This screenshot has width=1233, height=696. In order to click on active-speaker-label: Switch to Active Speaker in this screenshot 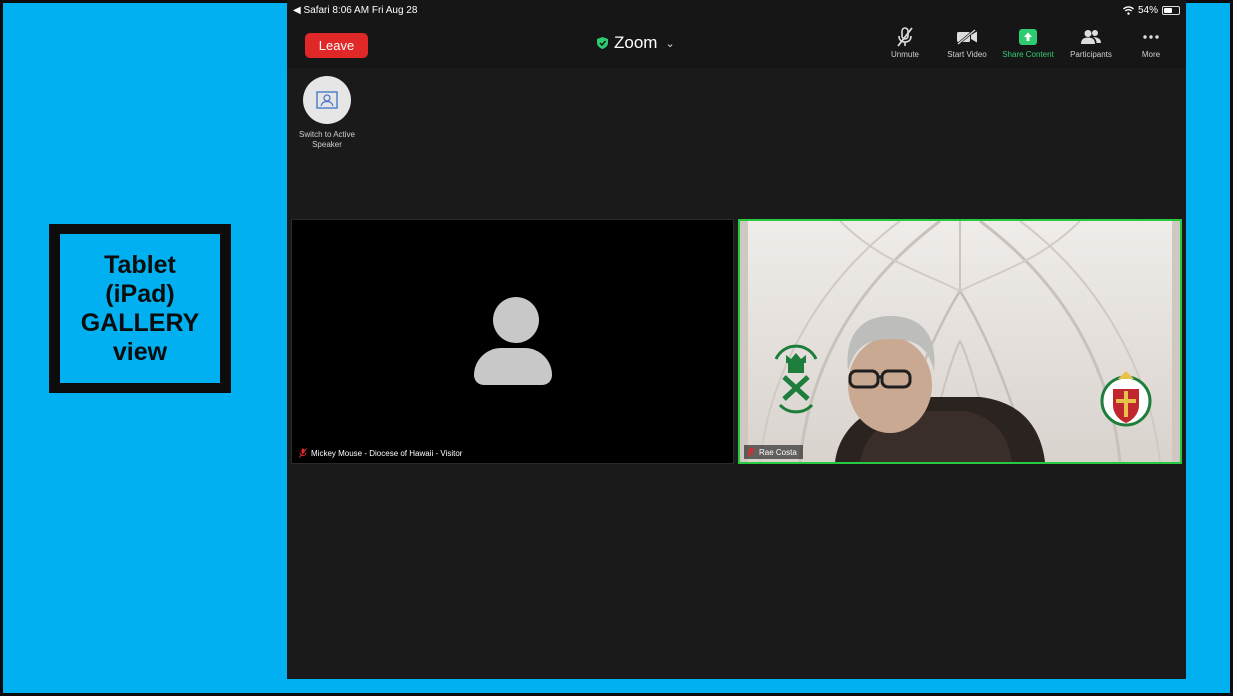, I will do `click(327, 139)`.